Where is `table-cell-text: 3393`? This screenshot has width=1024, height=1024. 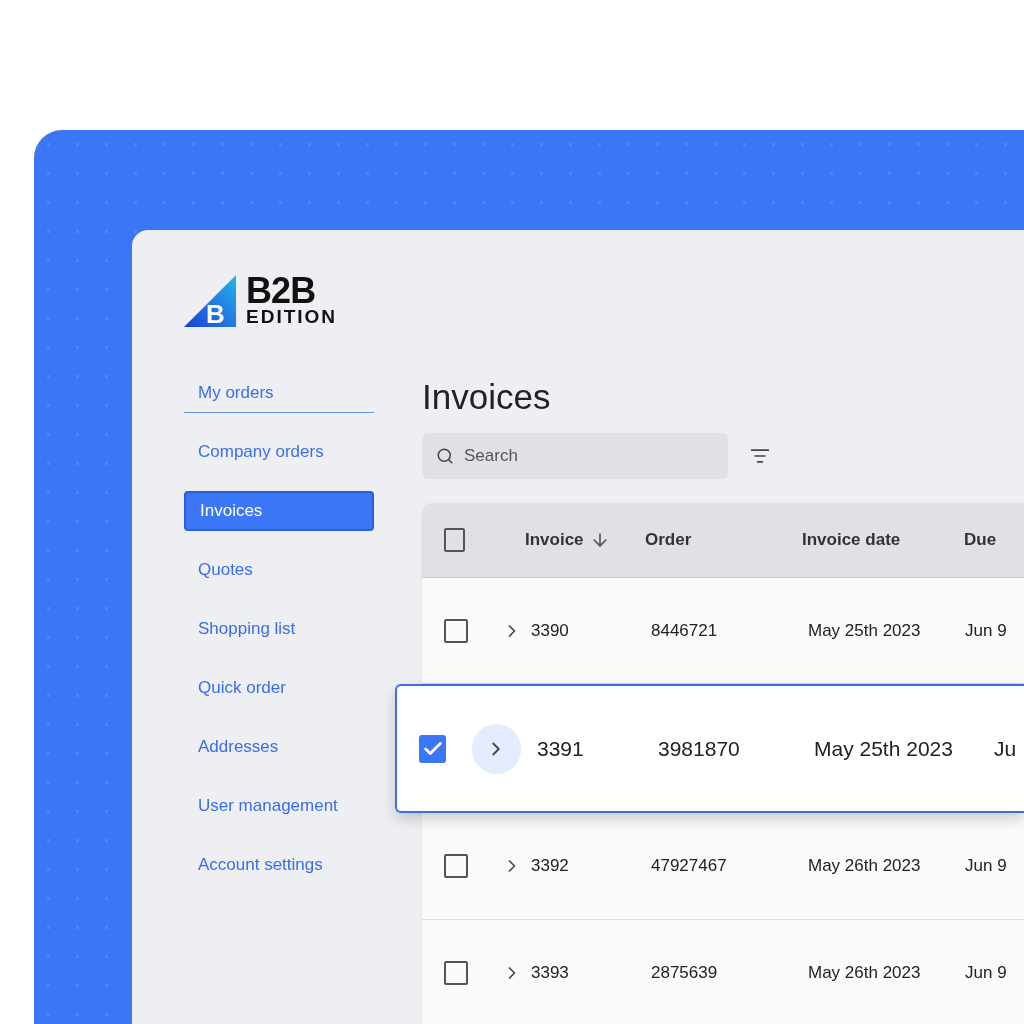 table-cell-text: 3393 is located at coordinates (550, 973).